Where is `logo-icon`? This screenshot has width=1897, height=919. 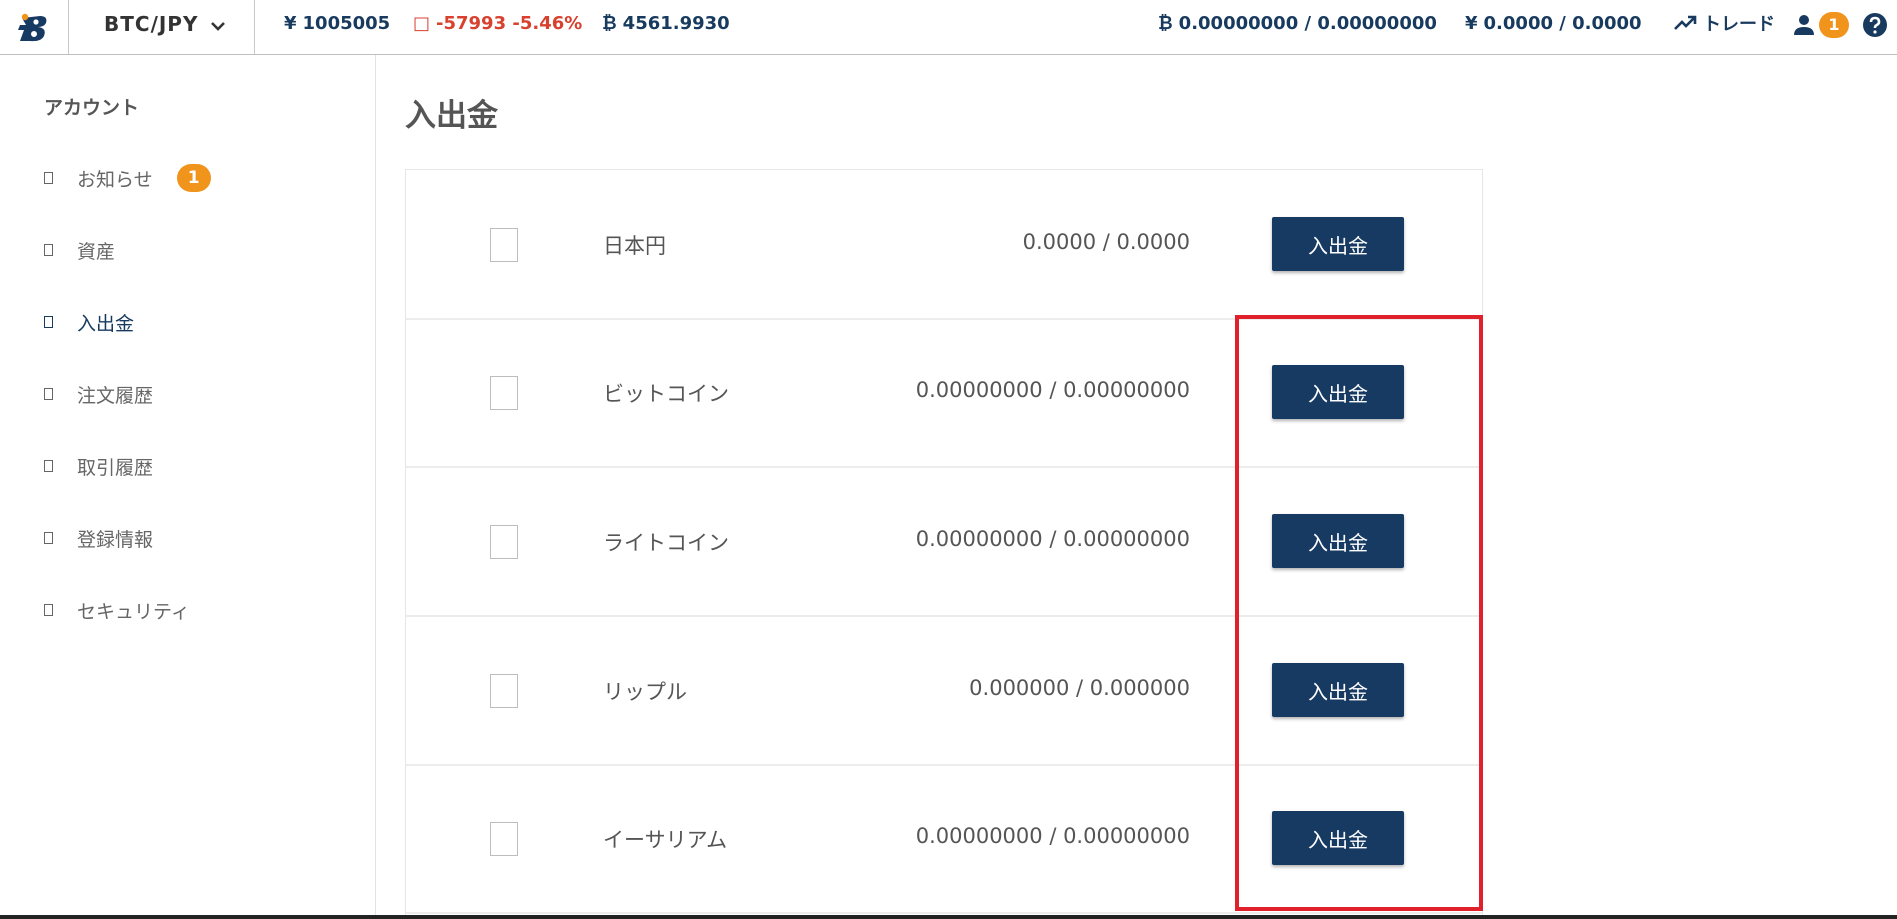 logo-icon is located at coordinates (34, 27).